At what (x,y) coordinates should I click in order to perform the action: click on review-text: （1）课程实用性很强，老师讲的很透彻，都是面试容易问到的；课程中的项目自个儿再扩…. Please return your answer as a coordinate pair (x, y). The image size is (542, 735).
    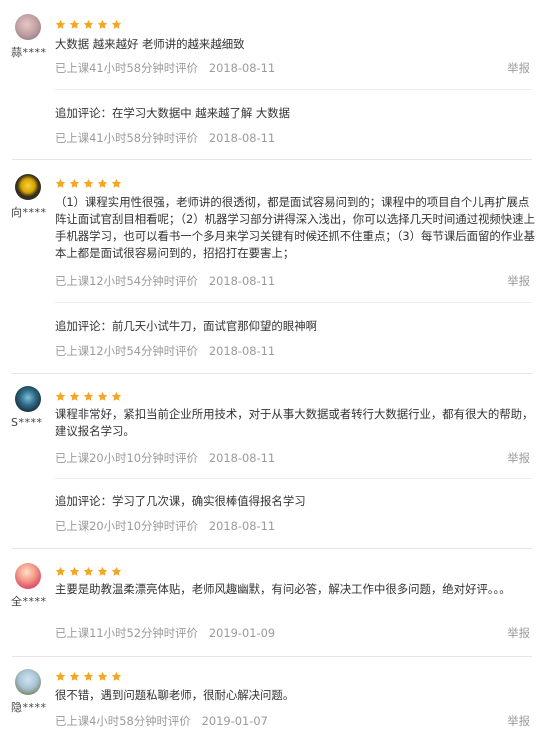
    Looking at the image, I should click on (295, 227).